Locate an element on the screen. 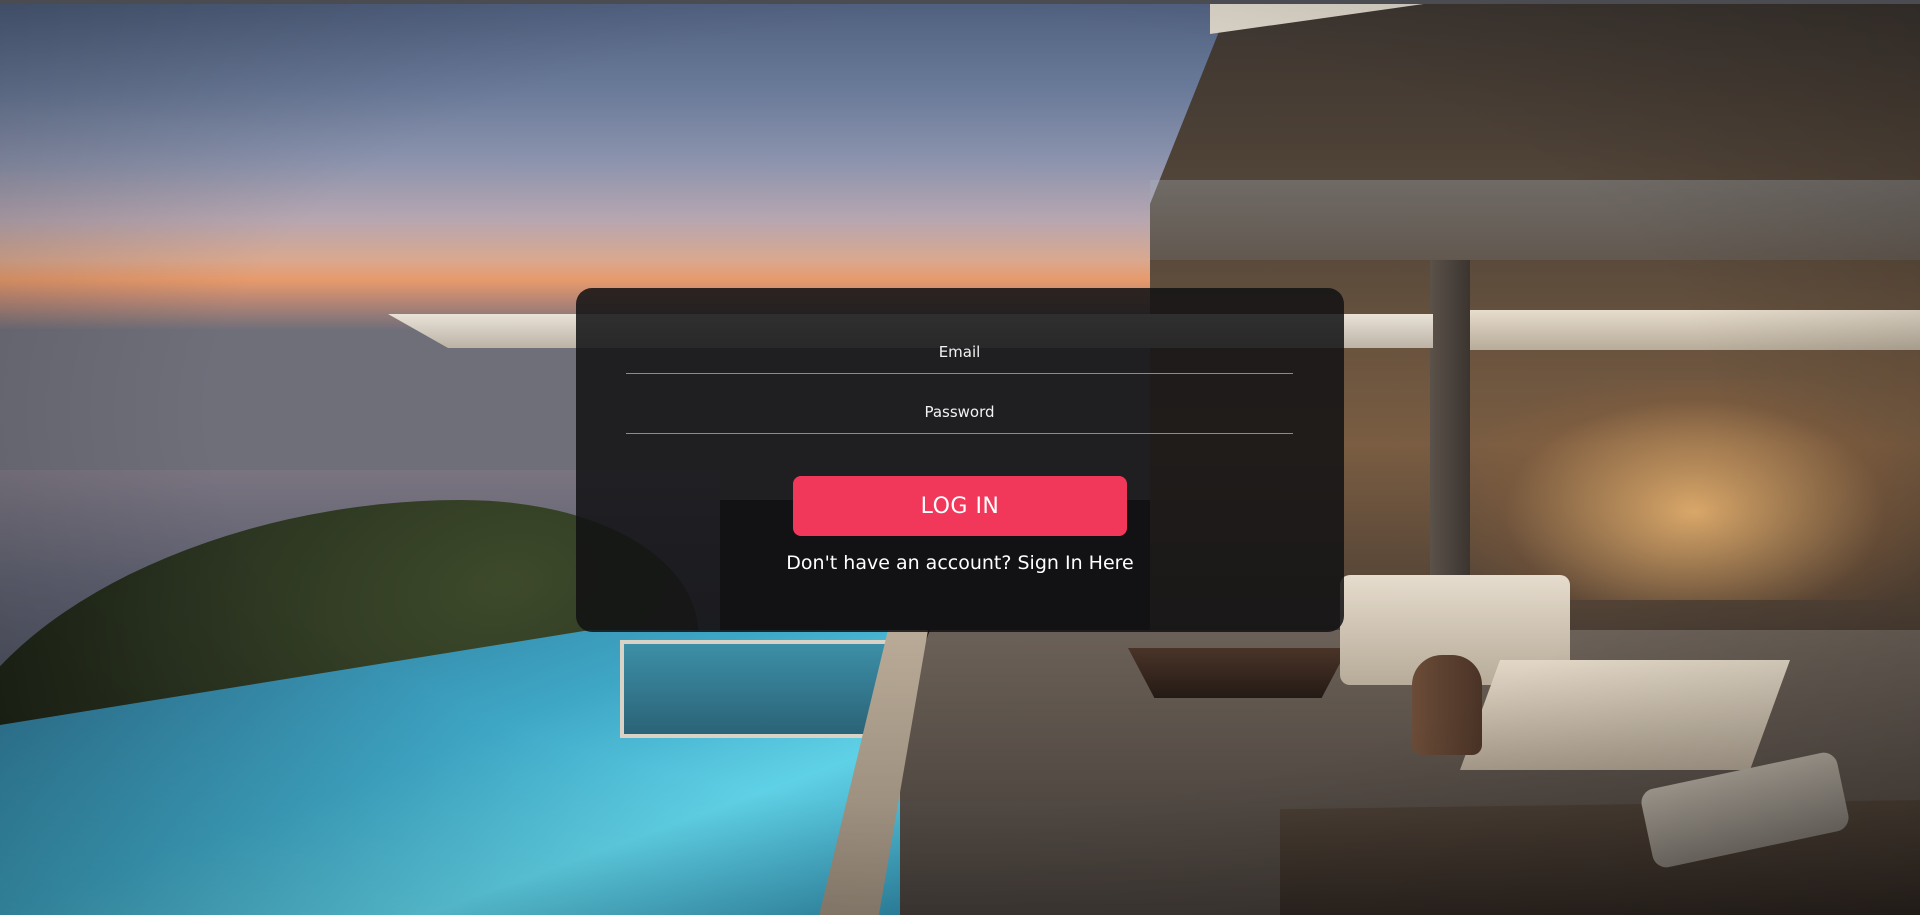 The width and height of the screenshot is (1920, 915). email-field is located at coordinates (959, 352).